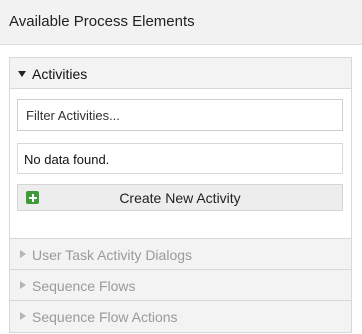 Image resolution: width=362 pixels, height=334 pixels. What do you see at coordinates (84, 286) in the screenshot?
I see `accordion-label: Sequence Flows` at bounding box center [84, 286].